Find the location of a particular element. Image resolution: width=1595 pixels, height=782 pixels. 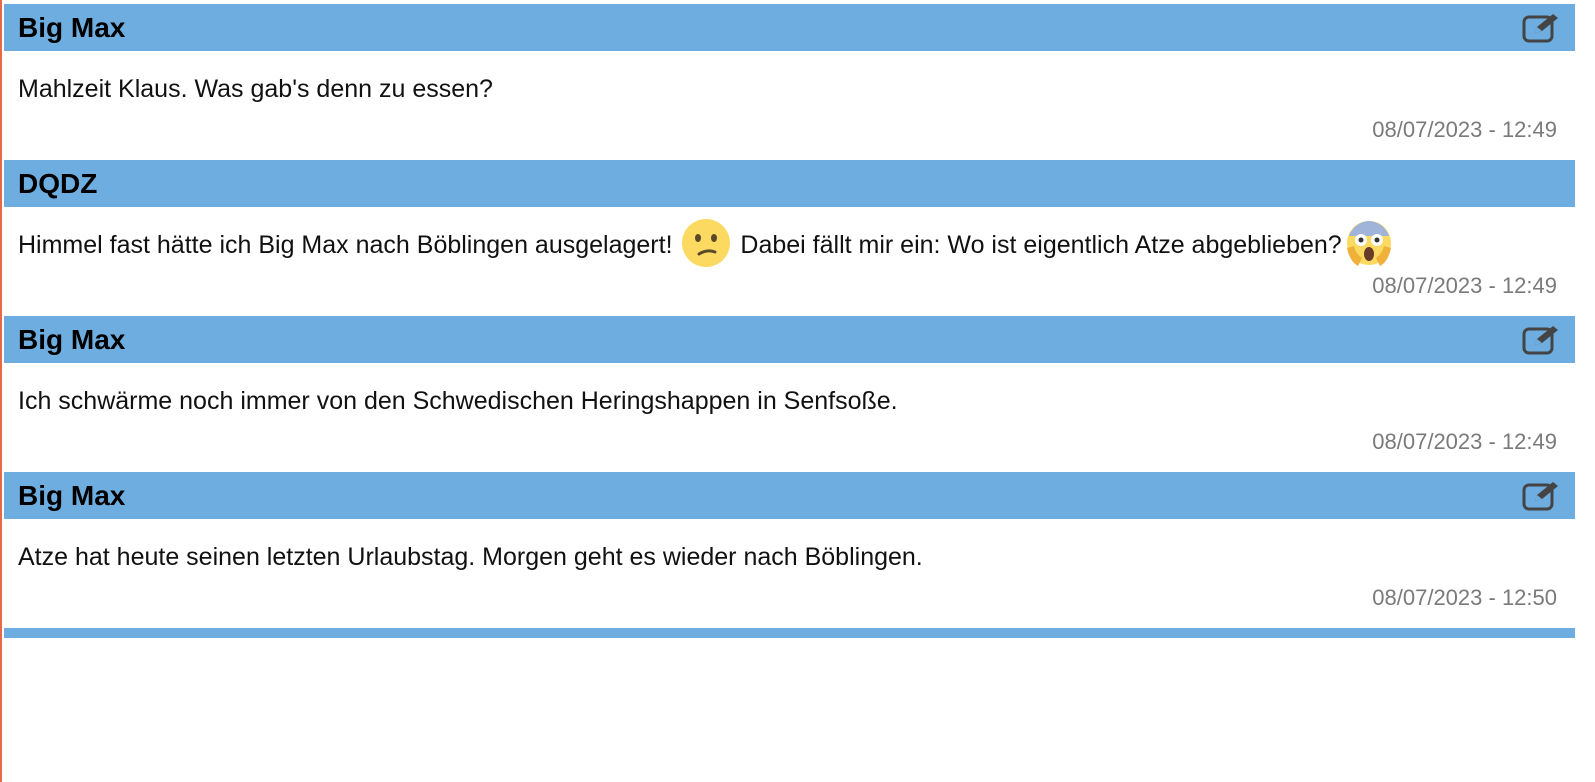

message-text: Mahlzeit Klaus. Was gab's denn zu essen? is located at coordinates (255, 89).